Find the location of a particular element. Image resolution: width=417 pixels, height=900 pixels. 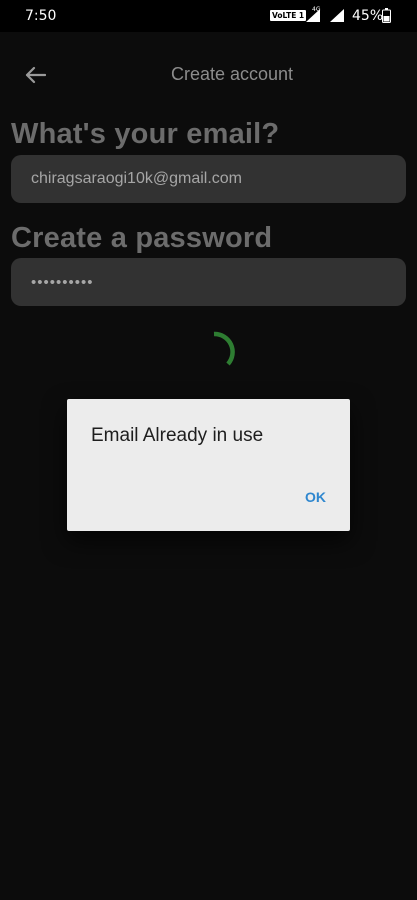

email-heading: What's your email? is located at coordinates (145, 134).